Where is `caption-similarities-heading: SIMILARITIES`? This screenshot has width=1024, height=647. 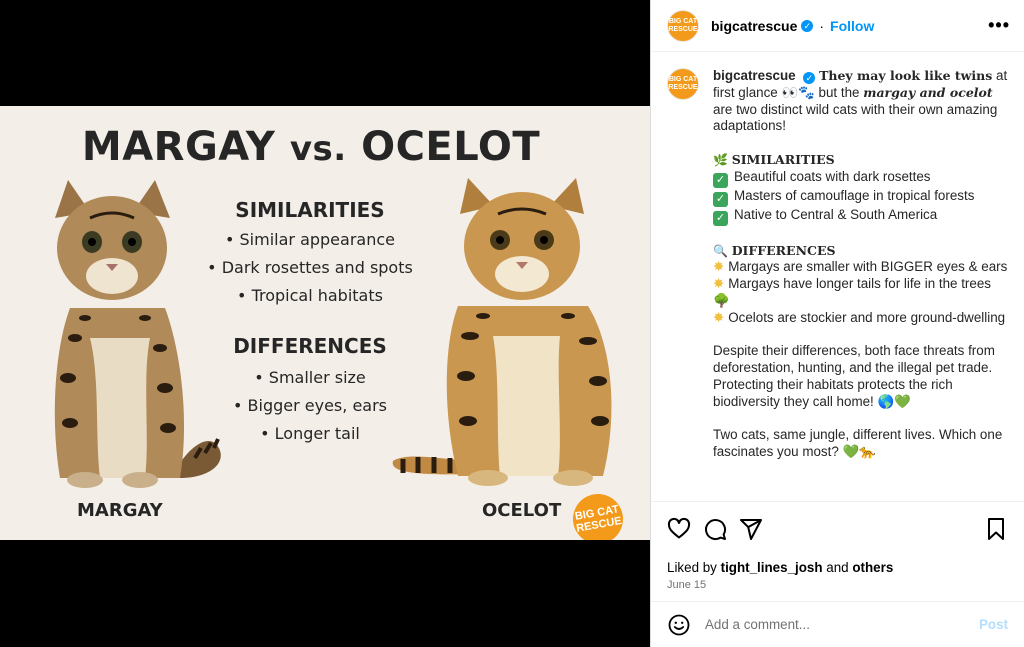
caption-similarities-heading: SIMILARITIES is located at coordinates (783, 159).